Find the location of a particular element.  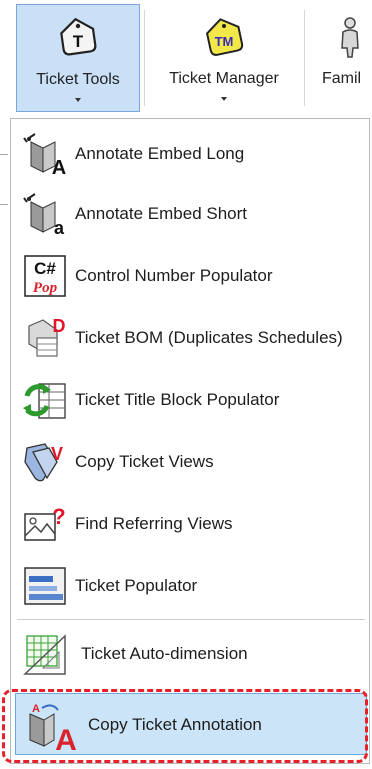

ticket-manager-button: TM Ticket Manager is located at coordinates (224, 58).